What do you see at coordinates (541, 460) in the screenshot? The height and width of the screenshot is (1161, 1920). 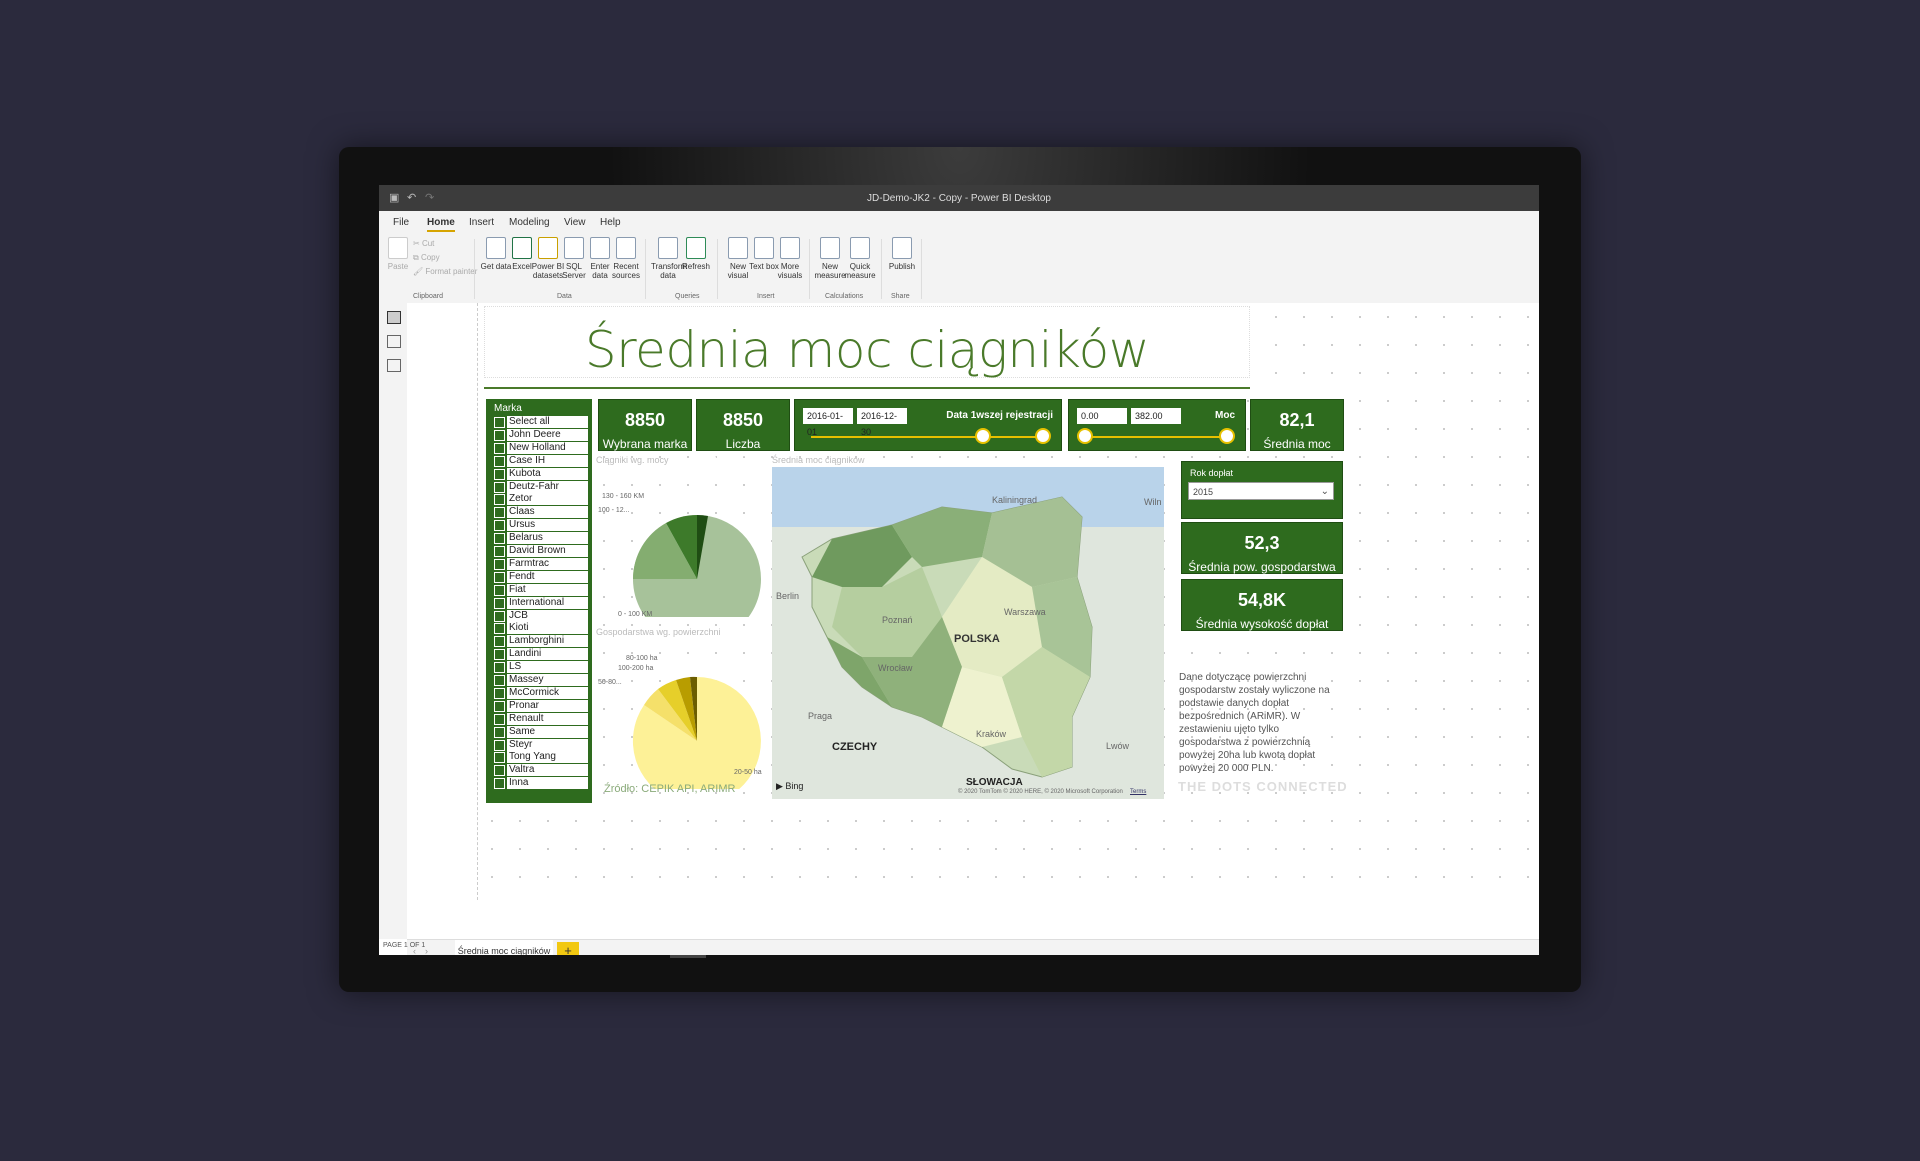 I see `marka-option: Case IH` at bounding box center [541, 460].